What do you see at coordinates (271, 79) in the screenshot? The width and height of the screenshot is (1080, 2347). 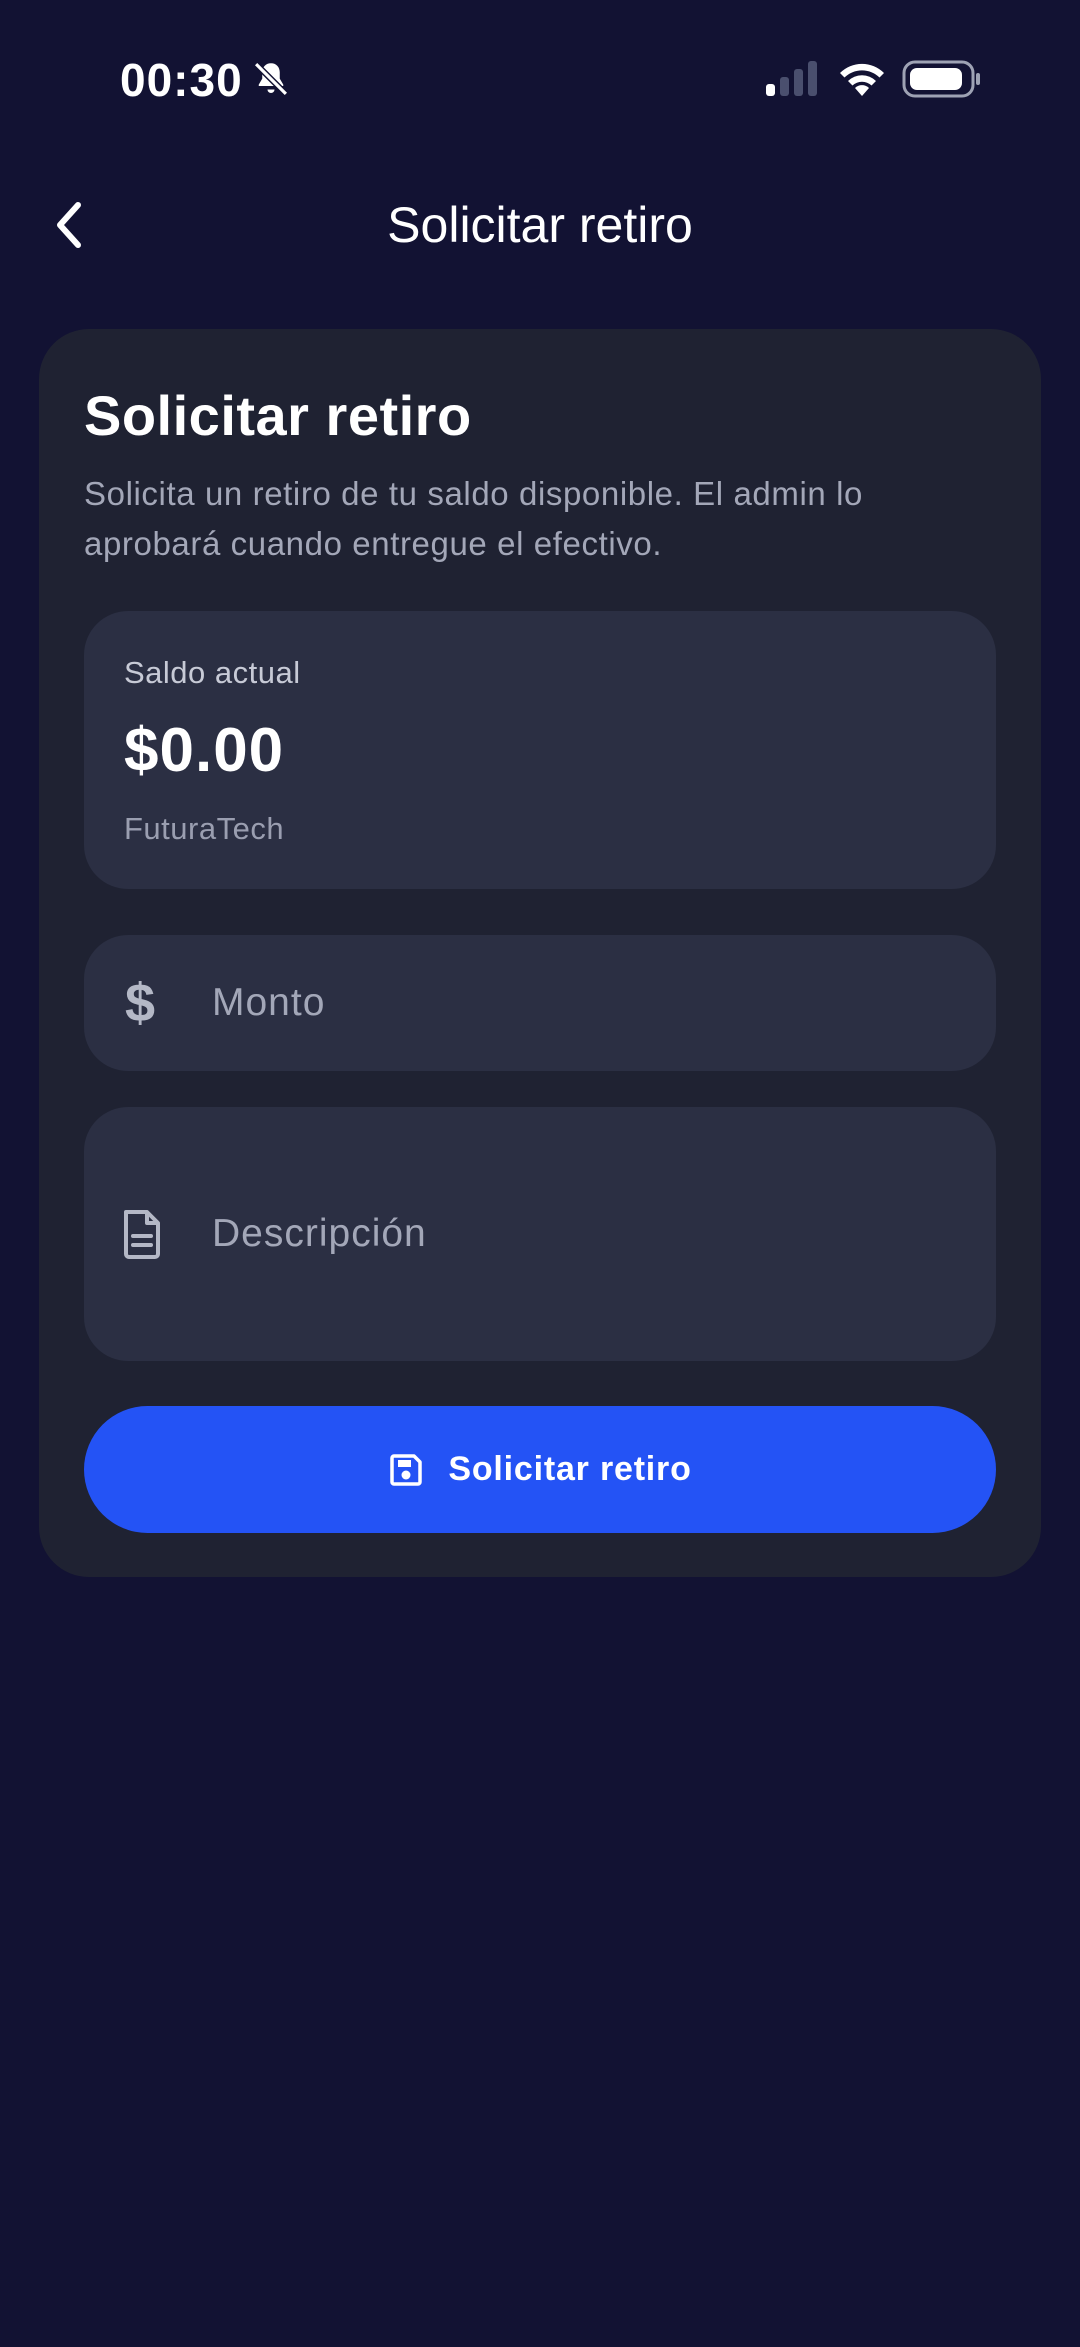 I see `bell-off-icon` at bounding box center [271, 79].